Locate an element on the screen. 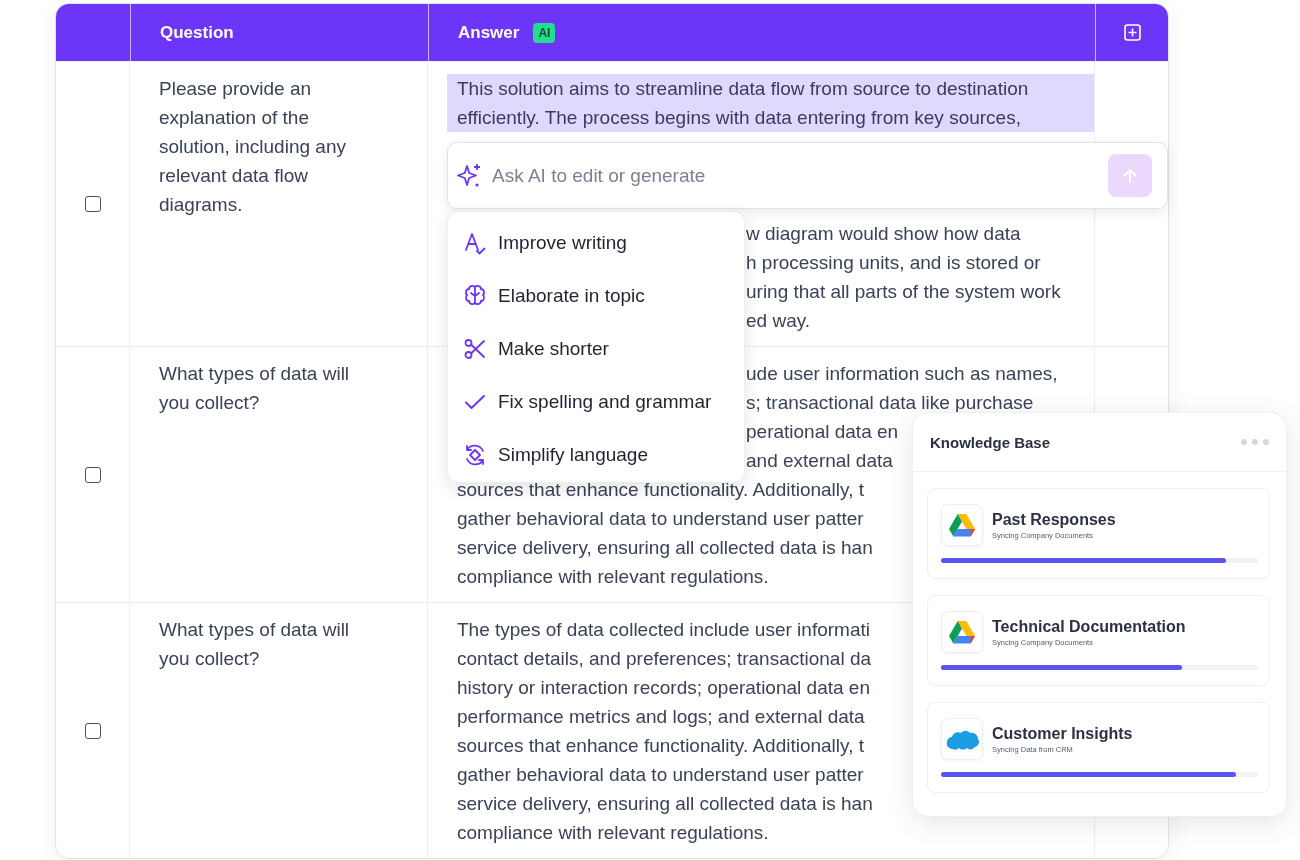  answer-text: ed way. is located at coordinates (778, 320).